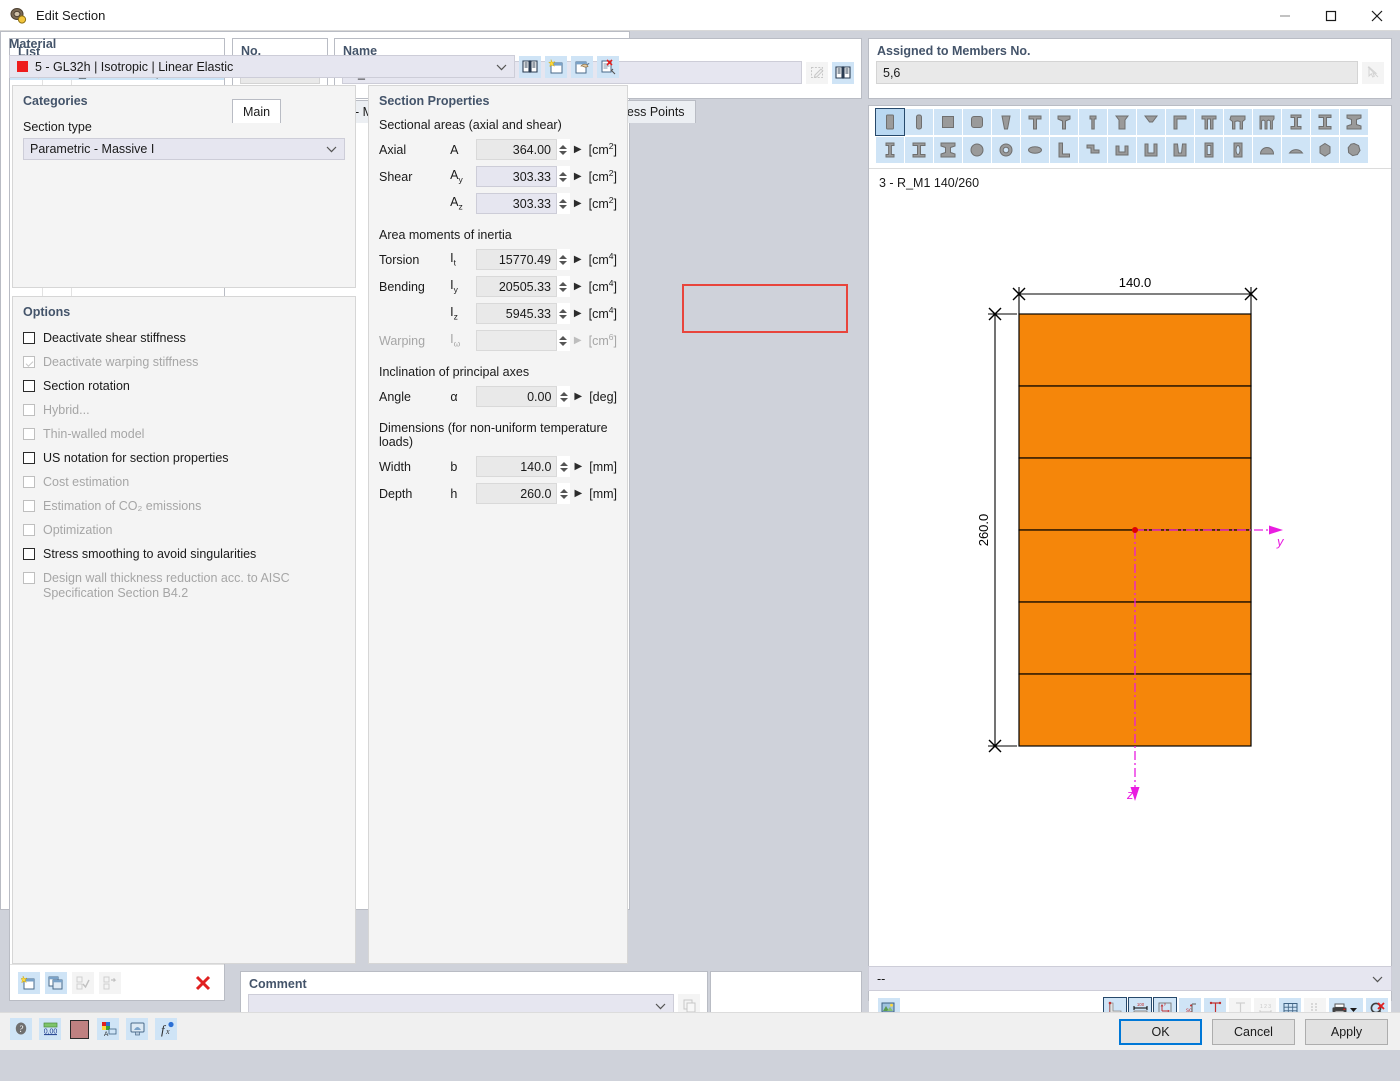  I want to click on shape-button-ring, so click(1006, 150).